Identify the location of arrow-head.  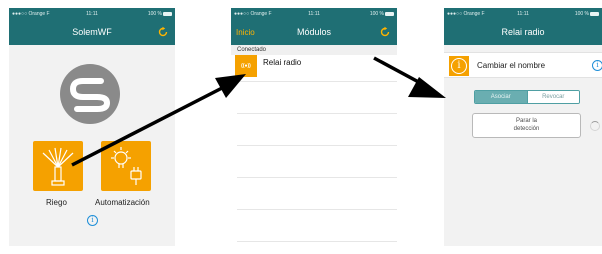
(230, 86).